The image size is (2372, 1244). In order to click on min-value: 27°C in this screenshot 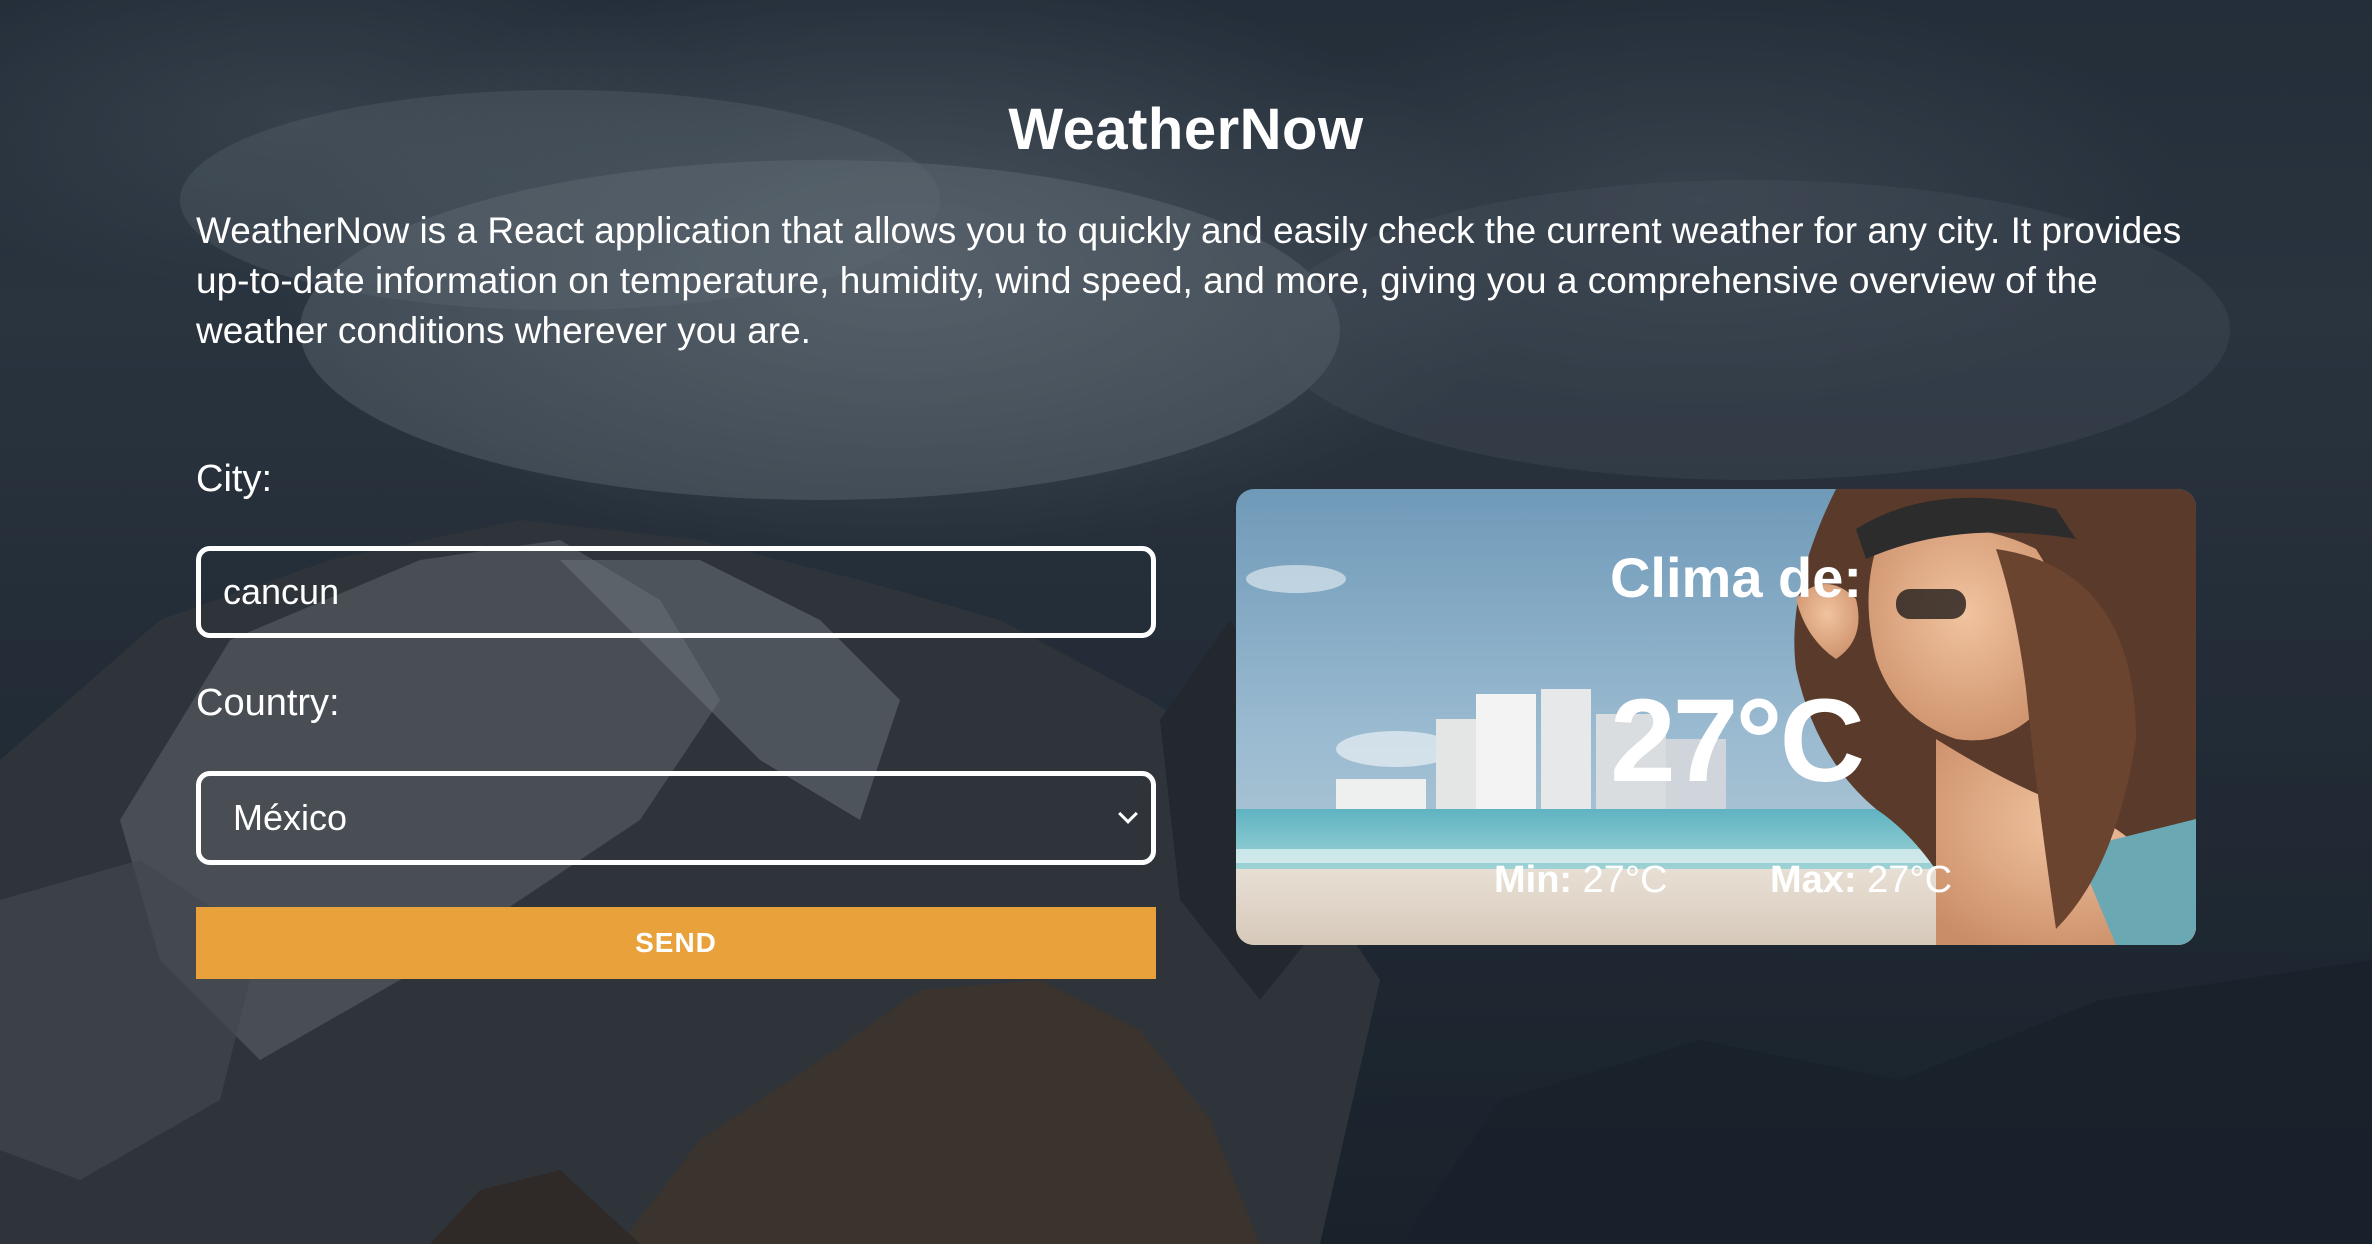, I will do `click(1625, 880)`.